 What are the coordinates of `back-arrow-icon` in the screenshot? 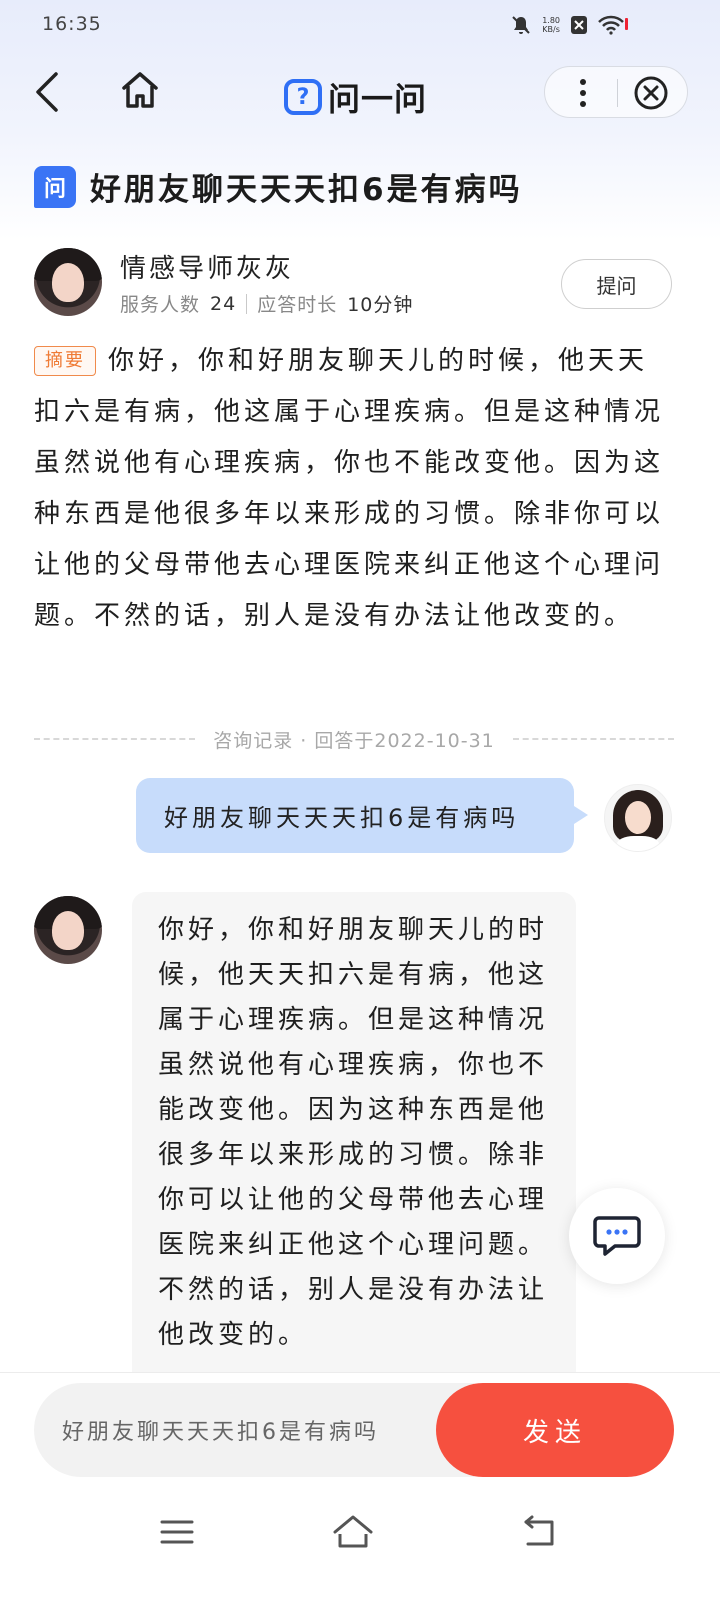 It's located at (48, 92).